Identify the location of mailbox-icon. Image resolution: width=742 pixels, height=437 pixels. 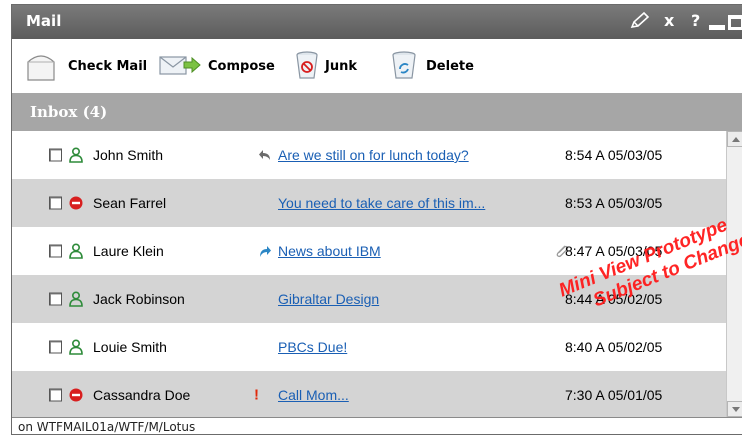
(41, 66).